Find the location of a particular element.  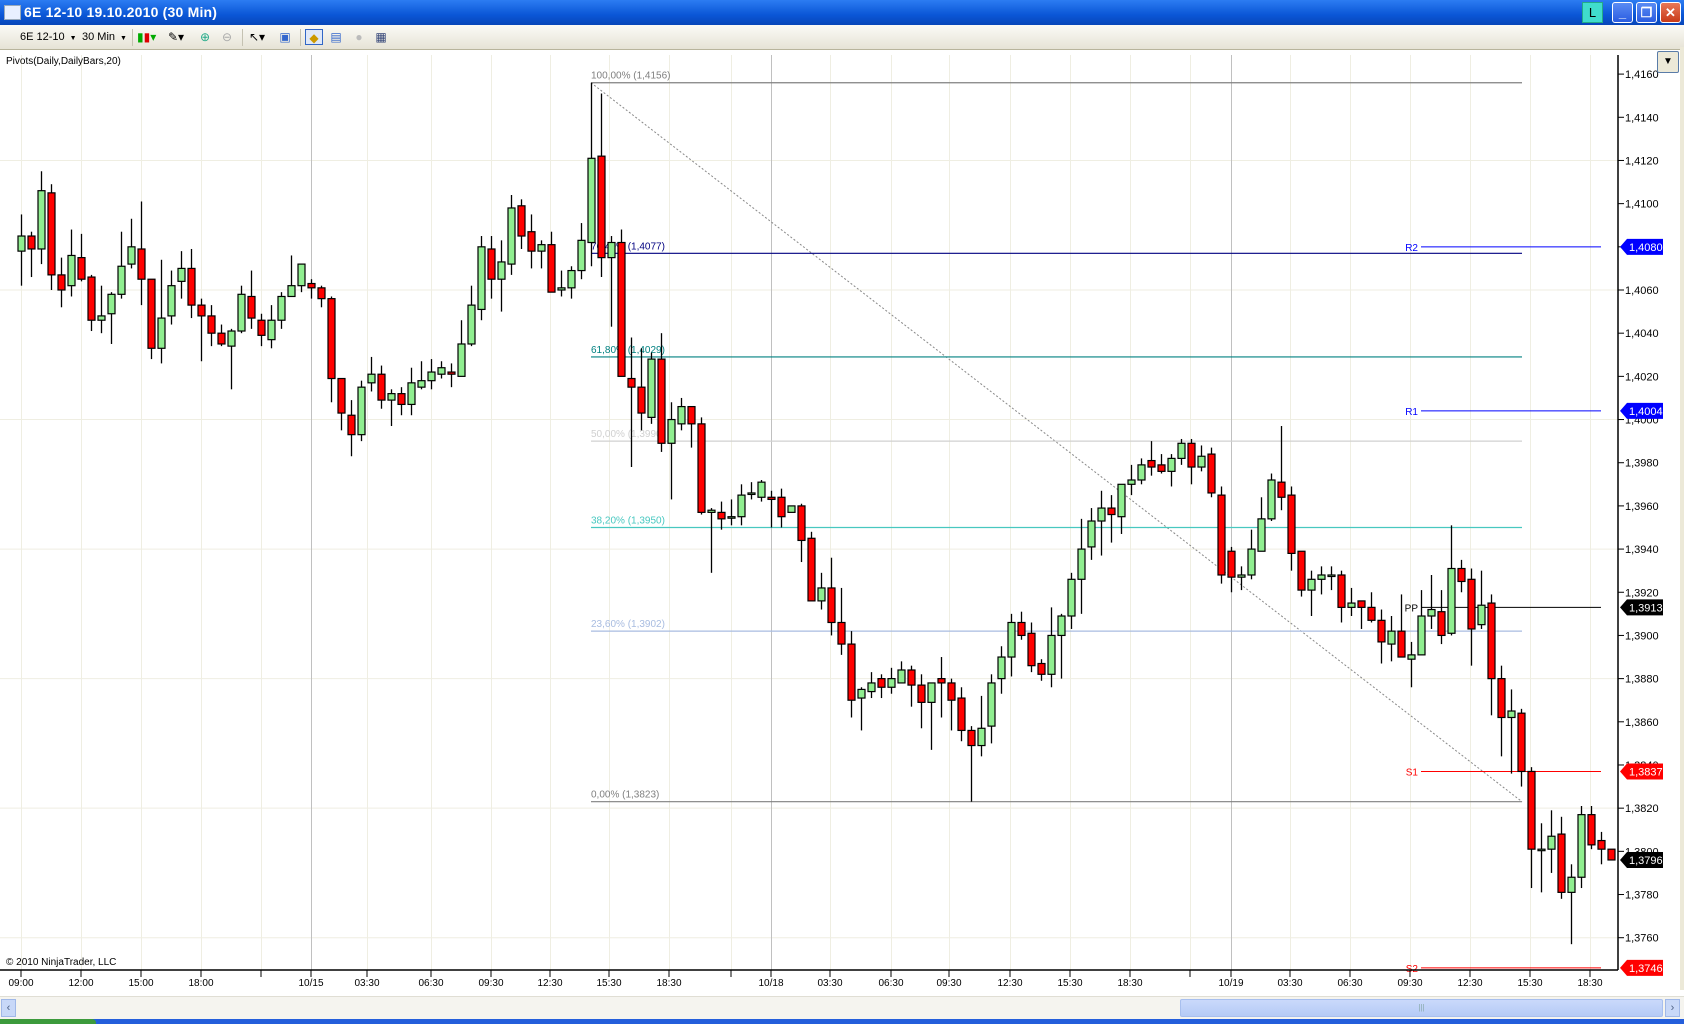

chart-menu-dropdown-button: ▼ is located at coordinates (1668, 62).